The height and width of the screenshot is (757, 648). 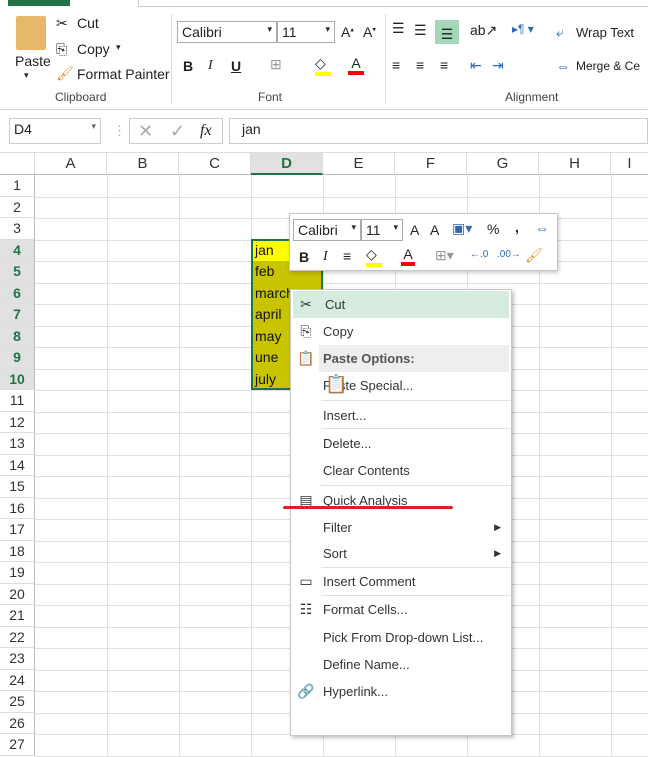 I want to click on row-header-22: 22, so click(x=17, y=637).